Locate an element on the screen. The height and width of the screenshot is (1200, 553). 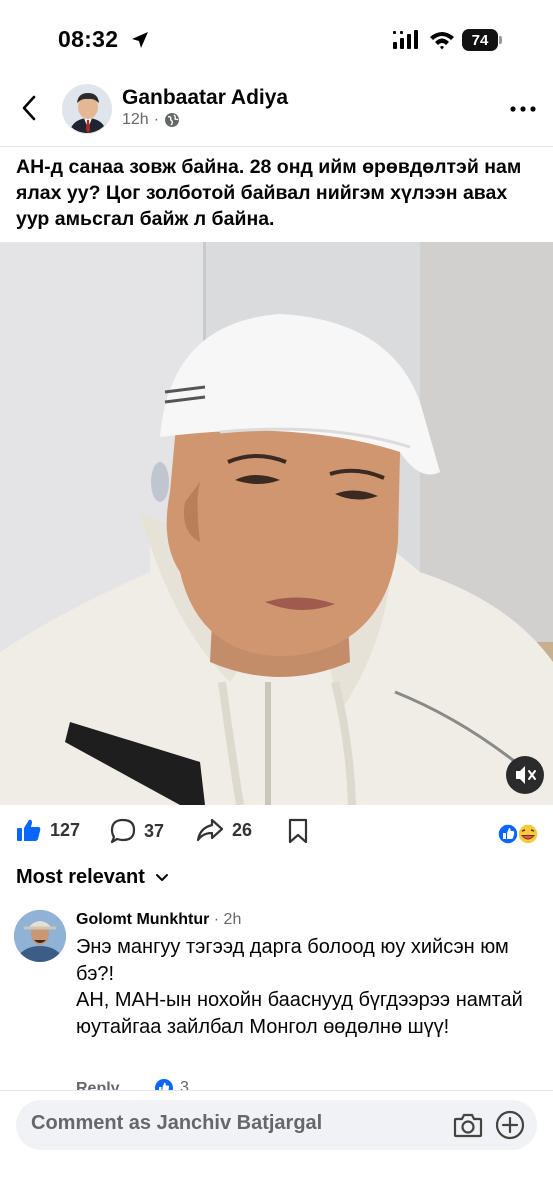
share-count: 26 is located at coordinates (242, 829).